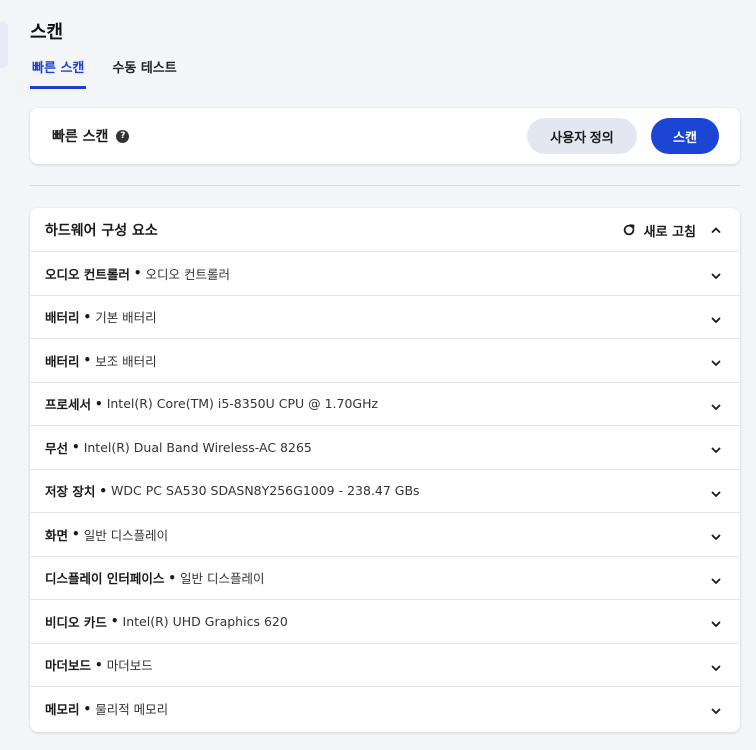 The image size is (756, 750). Describe the element at coordinates (126, 318) in the screenshot. I see `hardware-value: 기본 배터리` at that location.